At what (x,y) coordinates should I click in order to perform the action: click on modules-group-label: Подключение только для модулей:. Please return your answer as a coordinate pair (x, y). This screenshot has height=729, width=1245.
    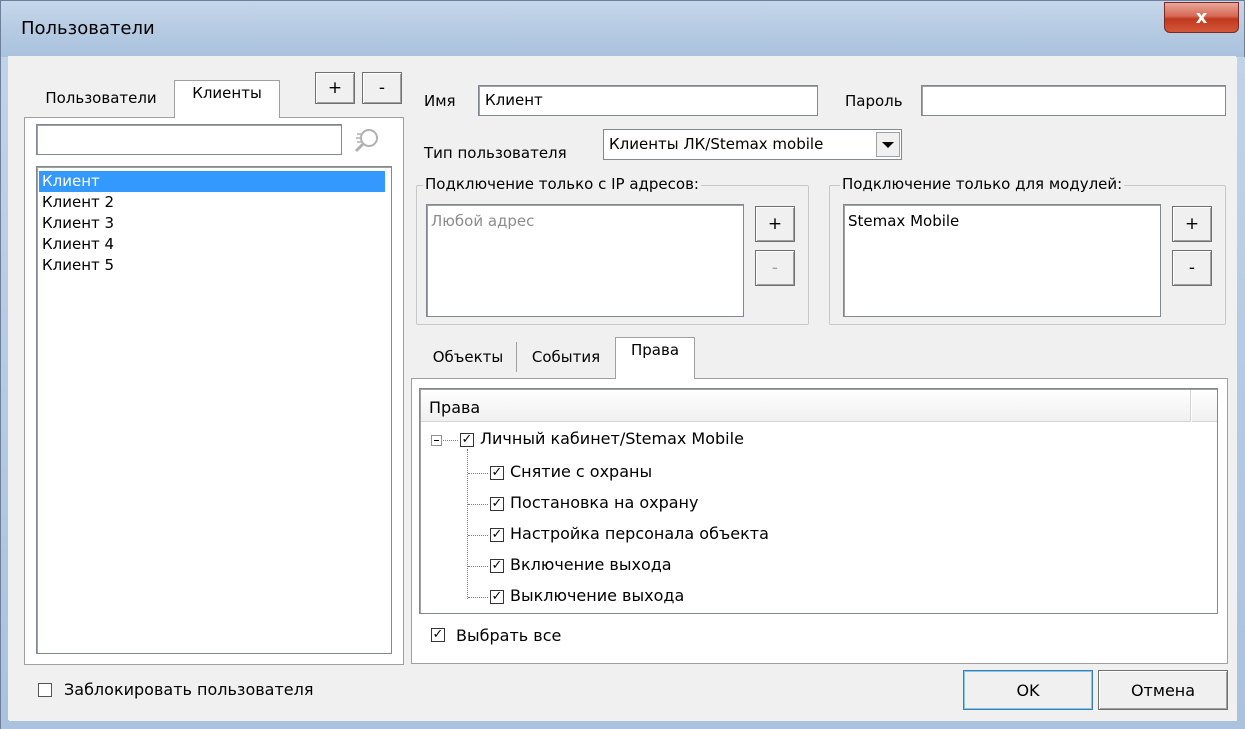
    Looking at the image, I should click on (982, 184).